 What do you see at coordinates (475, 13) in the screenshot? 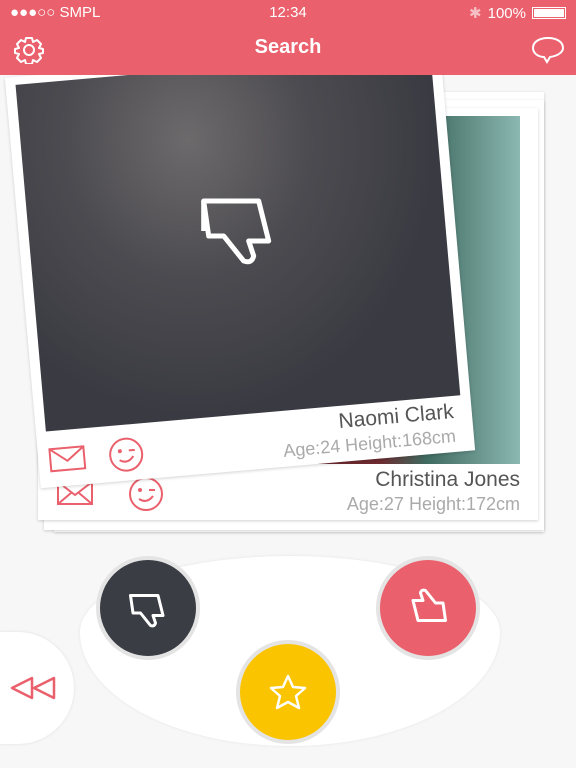
I see `bluetooth-icon: ✱` at bounding box center [475, 13].